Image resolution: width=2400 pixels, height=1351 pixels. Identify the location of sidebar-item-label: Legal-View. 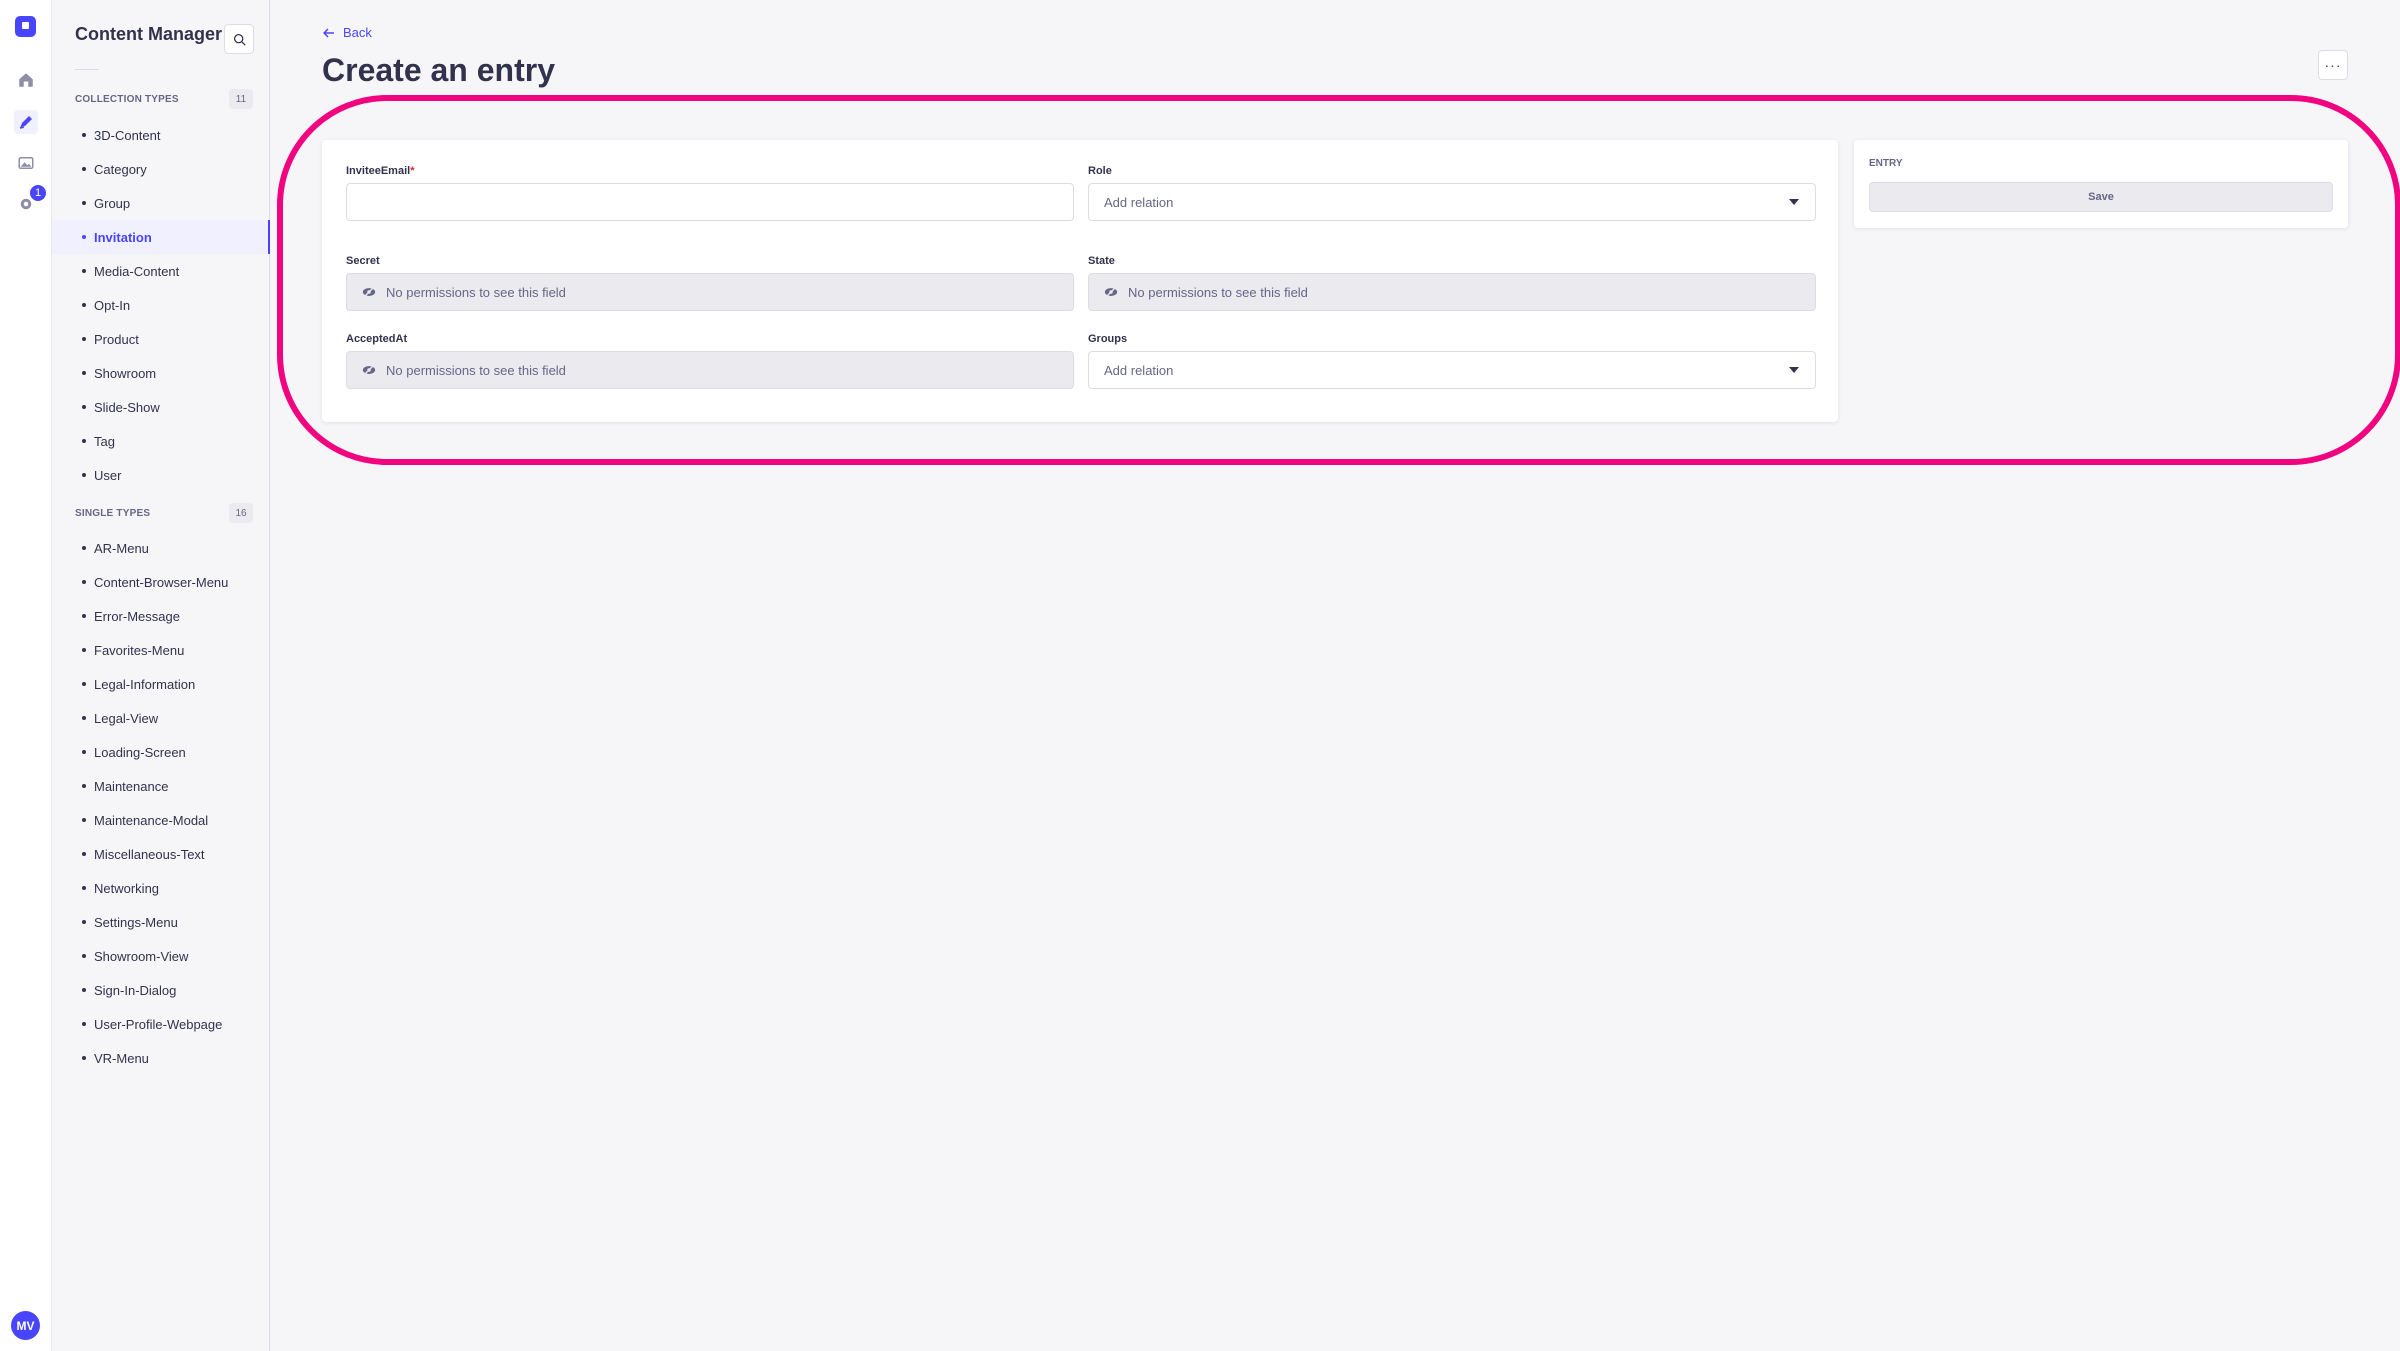
(126, 718).